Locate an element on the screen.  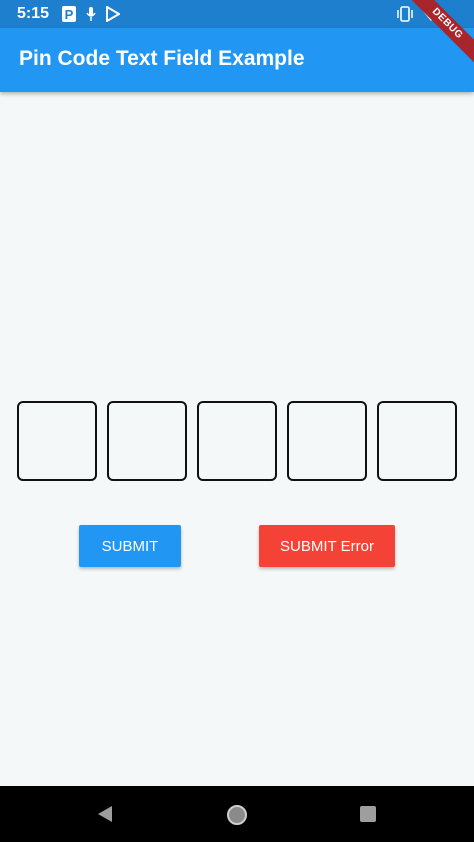
play-store-icon is located at coordinates (113, 14).